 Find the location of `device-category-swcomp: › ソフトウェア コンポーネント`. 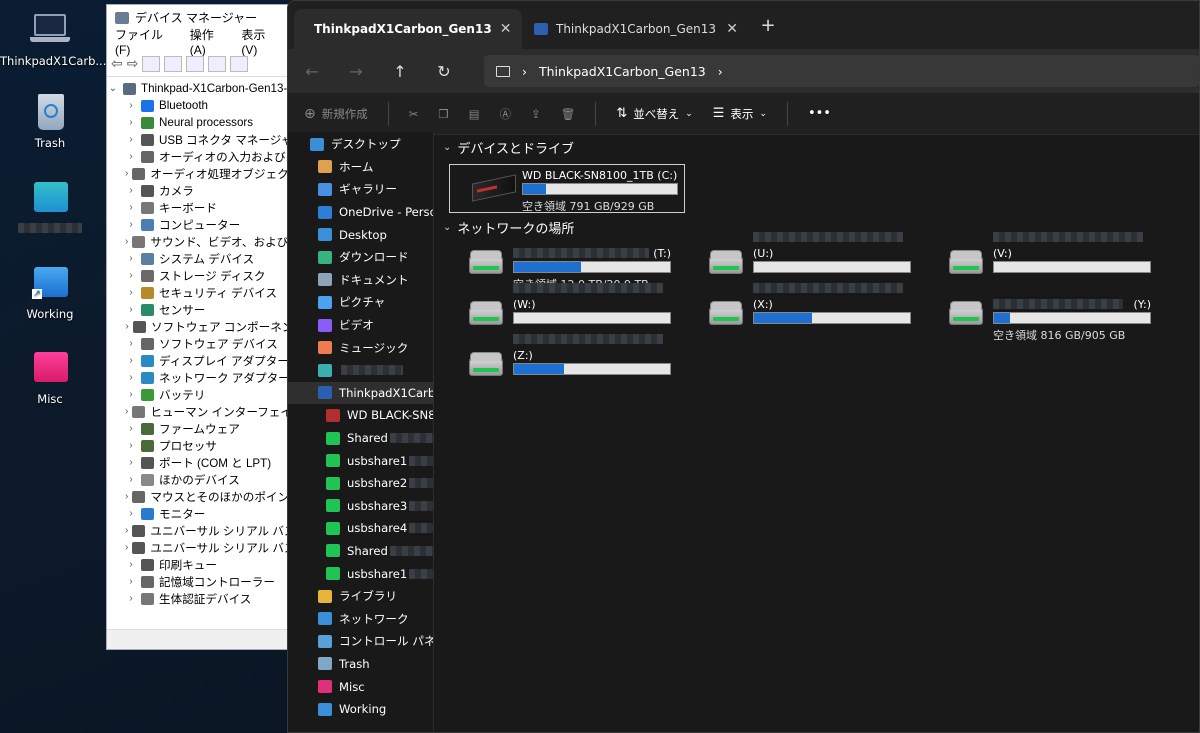

device-category-swcomp: › ソフトウェア コンポーネント is located at coordinates (206, 326).